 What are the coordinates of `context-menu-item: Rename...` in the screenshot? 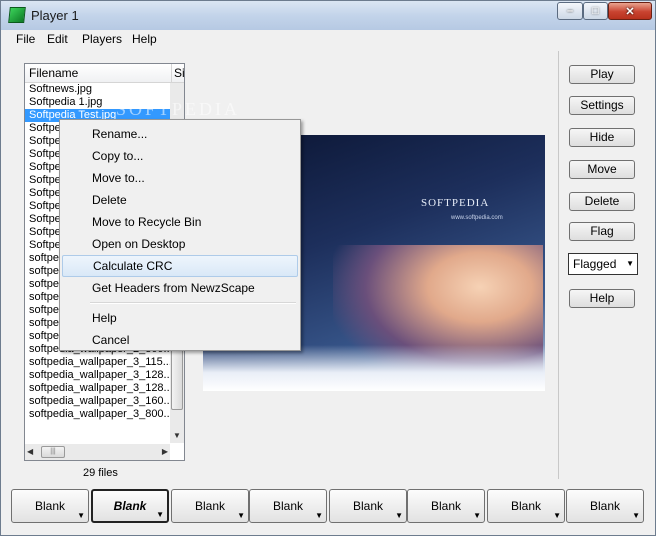 It's located at (180, 134).